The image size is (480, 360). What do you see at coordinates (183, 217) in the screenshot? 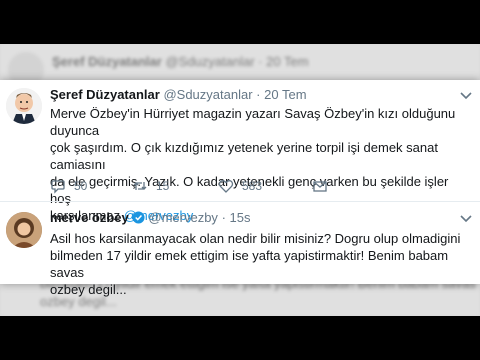
I see `user-handle: @mervezby` at bounding box center [183, 217].